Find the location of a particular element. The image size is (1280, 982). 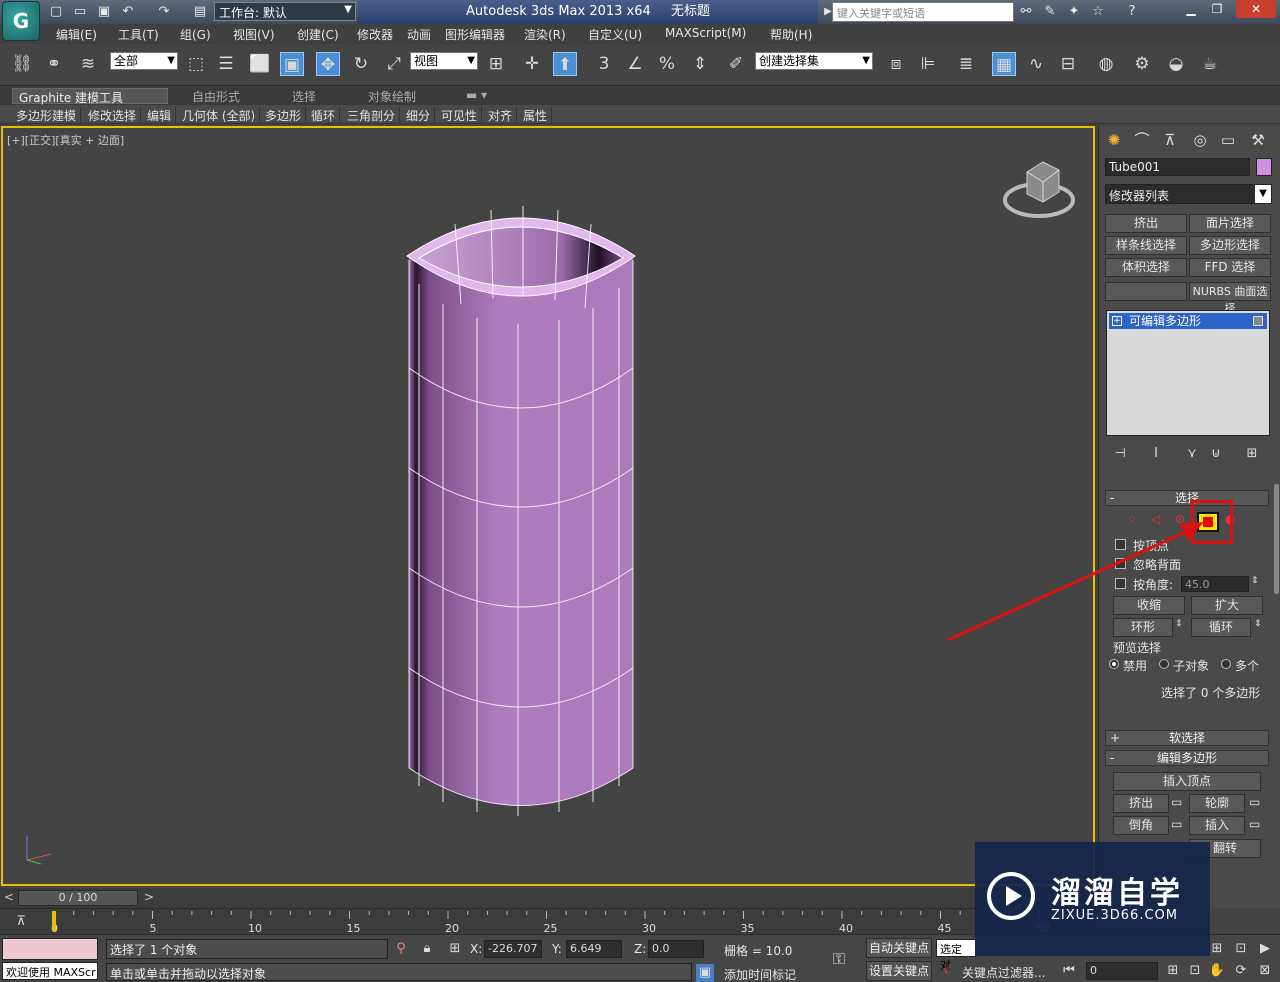

rendered-frame-window-icon: ◒ is located at coordinates (1176, 64).